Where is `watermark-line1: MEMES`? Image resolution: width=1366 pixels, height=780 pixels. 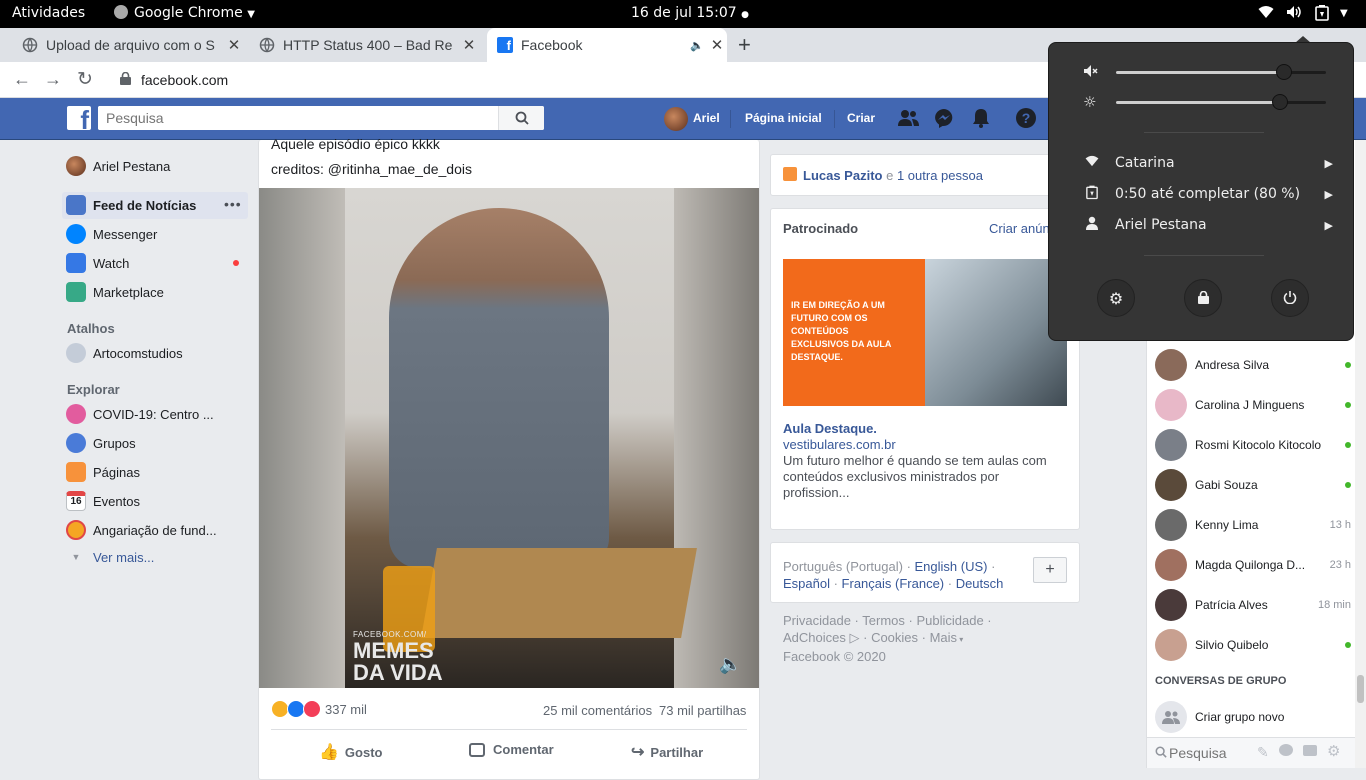
watermark-line1: MEMES is located at coordinates (393, 650).